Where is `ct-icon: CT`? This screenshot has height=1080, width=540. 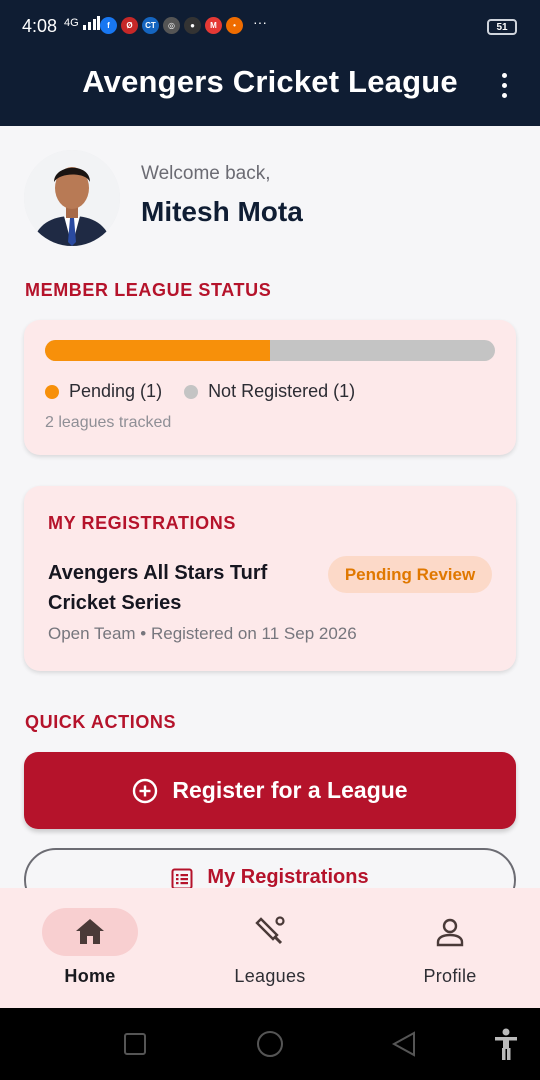
ct-icon: CT is located at coordinates (150, 25).